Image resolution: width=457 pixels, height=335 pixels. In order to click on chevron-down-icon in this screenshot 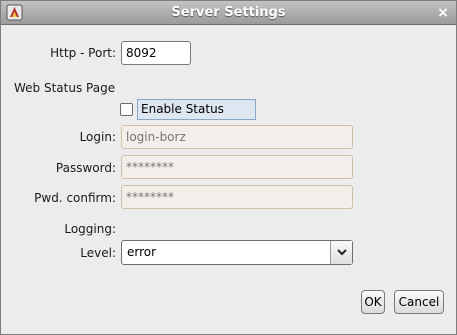, I will do `click(341, 252)`.